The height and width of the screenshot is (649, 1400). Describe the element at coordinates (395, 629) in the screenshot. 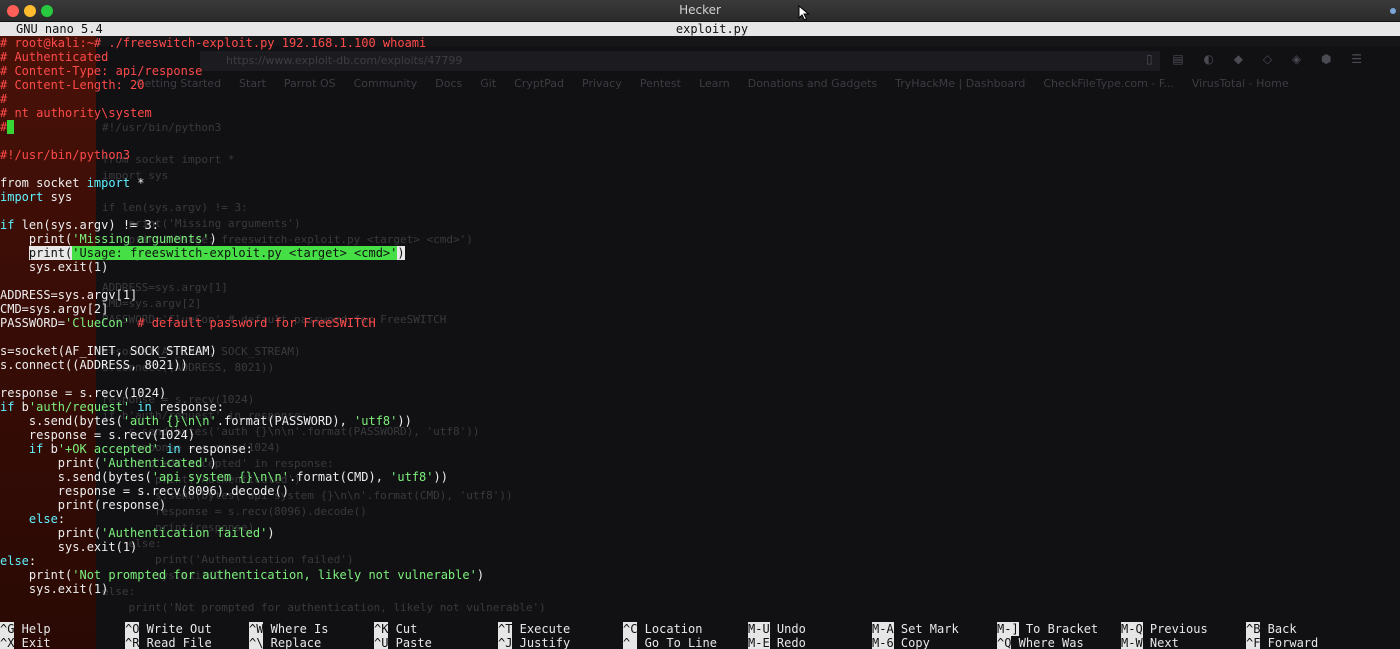

I see `shortcut-cut: ^K Cut` at that location.